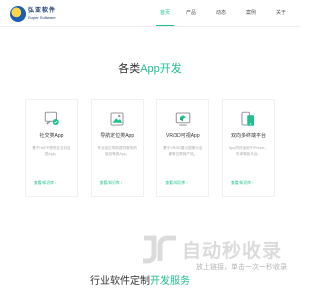 The width and height of the screenshot is (320, 300). I want to click on nav-item-cases: 案例, so click(251, 13).